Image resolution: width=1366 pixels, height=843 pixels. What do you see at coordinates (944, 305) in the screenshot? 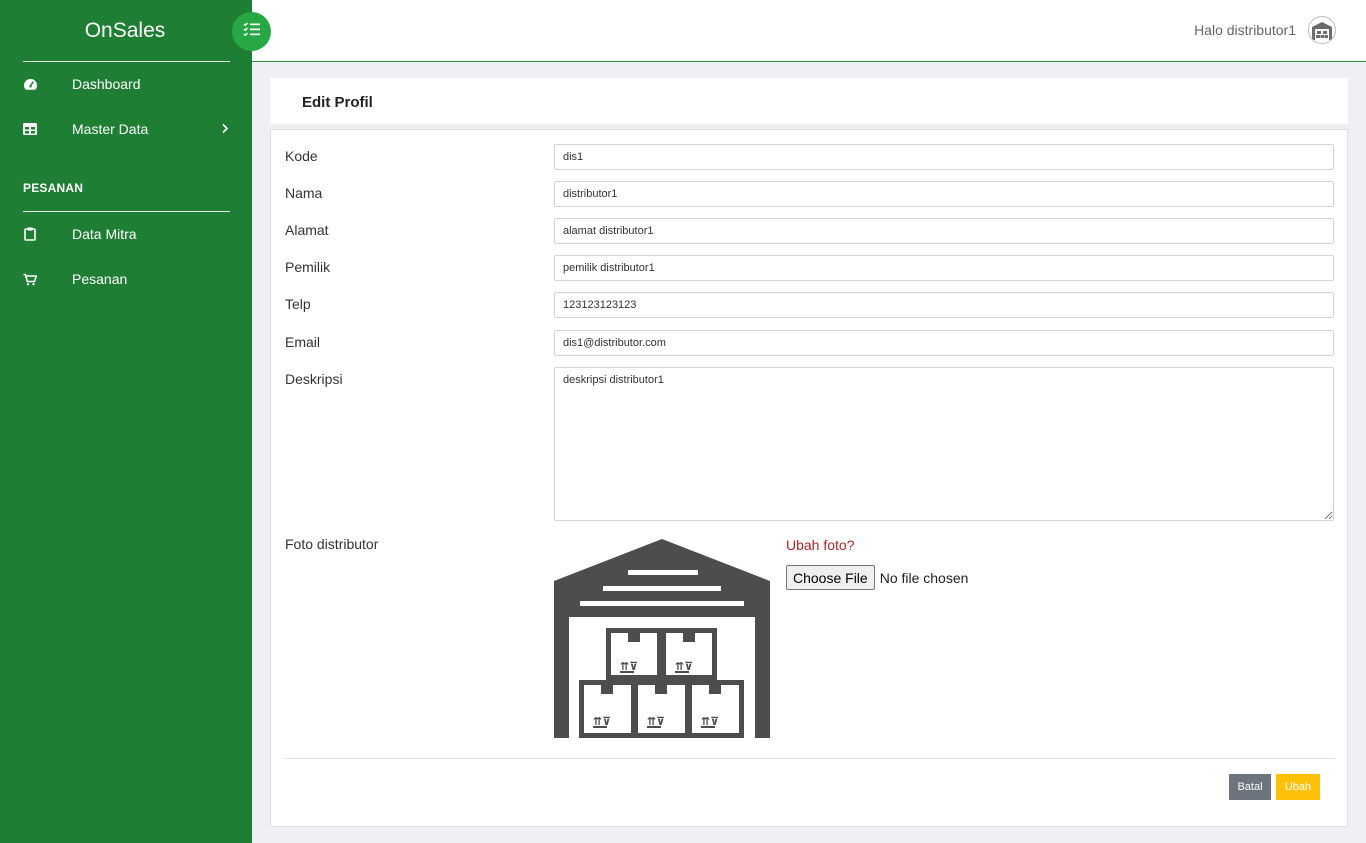
I see `telp-field` at bounding box center [944, 305].